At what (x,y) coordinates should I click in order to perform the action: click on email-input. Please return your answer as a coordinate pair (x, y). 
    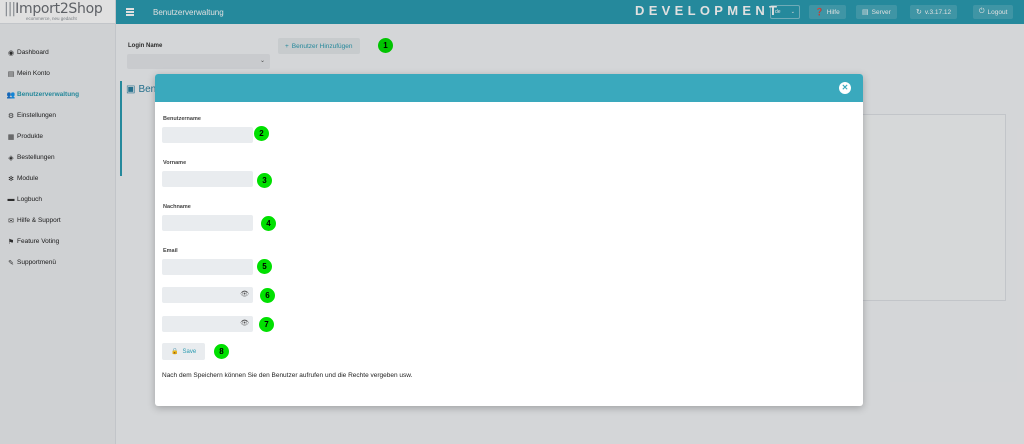
    Looking at the image, I should click on (207, 267).